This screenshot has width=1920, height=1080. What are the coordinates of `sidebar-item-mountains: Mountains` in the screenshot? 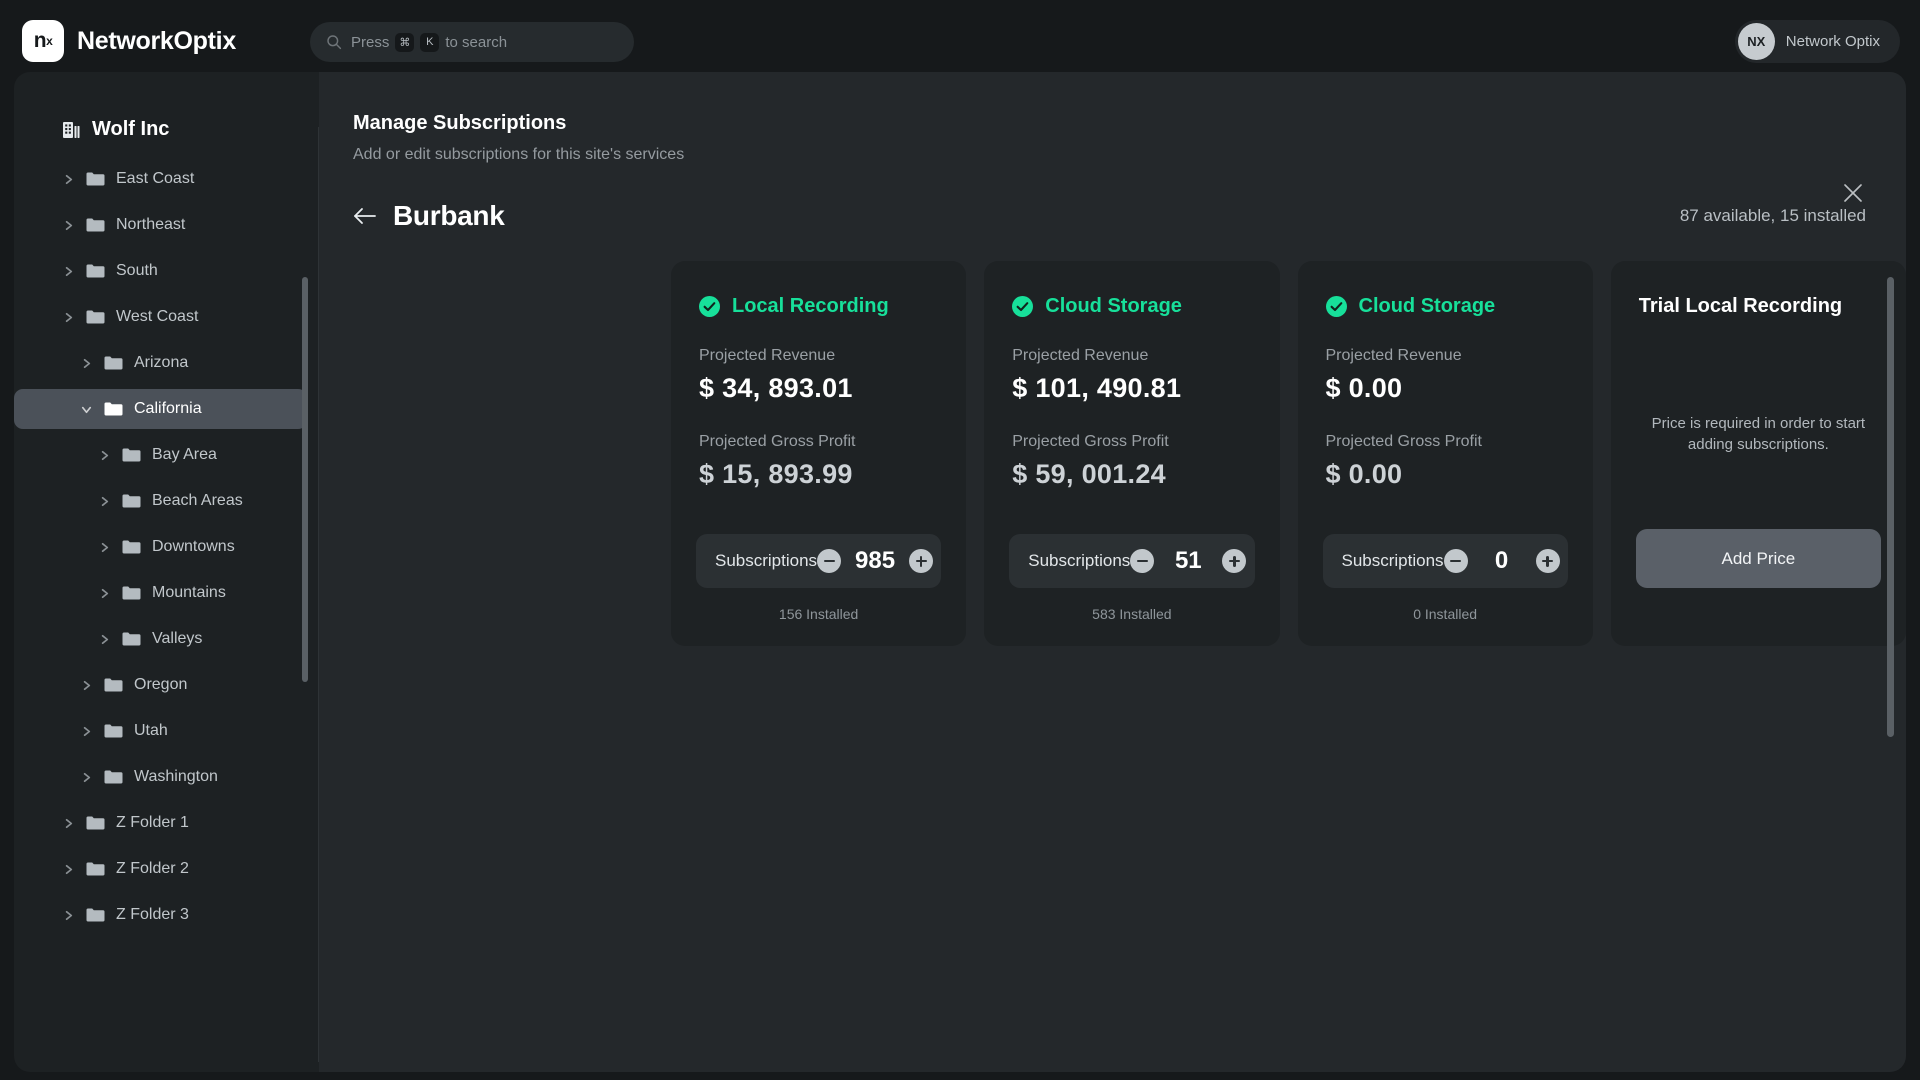 It's located at (160, 593).